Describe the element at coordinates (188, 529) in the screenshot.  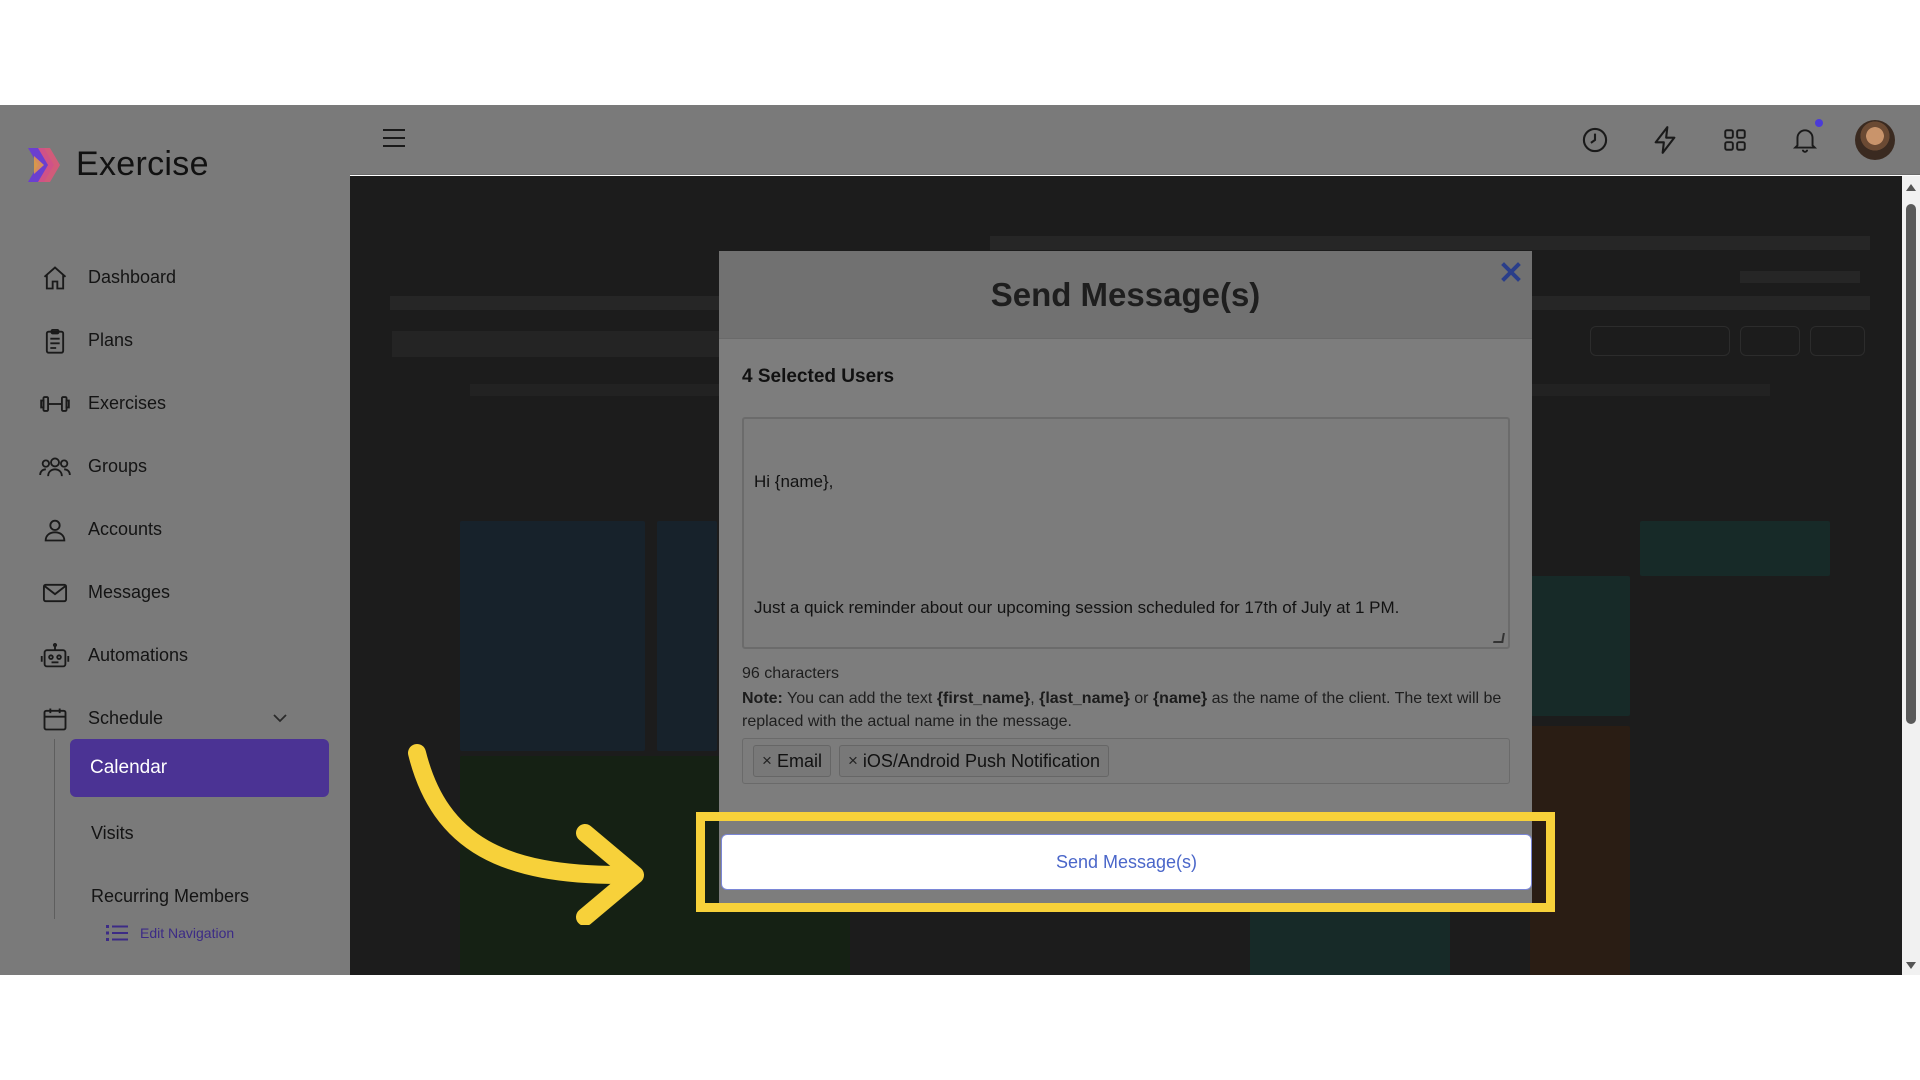
I see `sidebar-item-accounts: Accounts` at that location.